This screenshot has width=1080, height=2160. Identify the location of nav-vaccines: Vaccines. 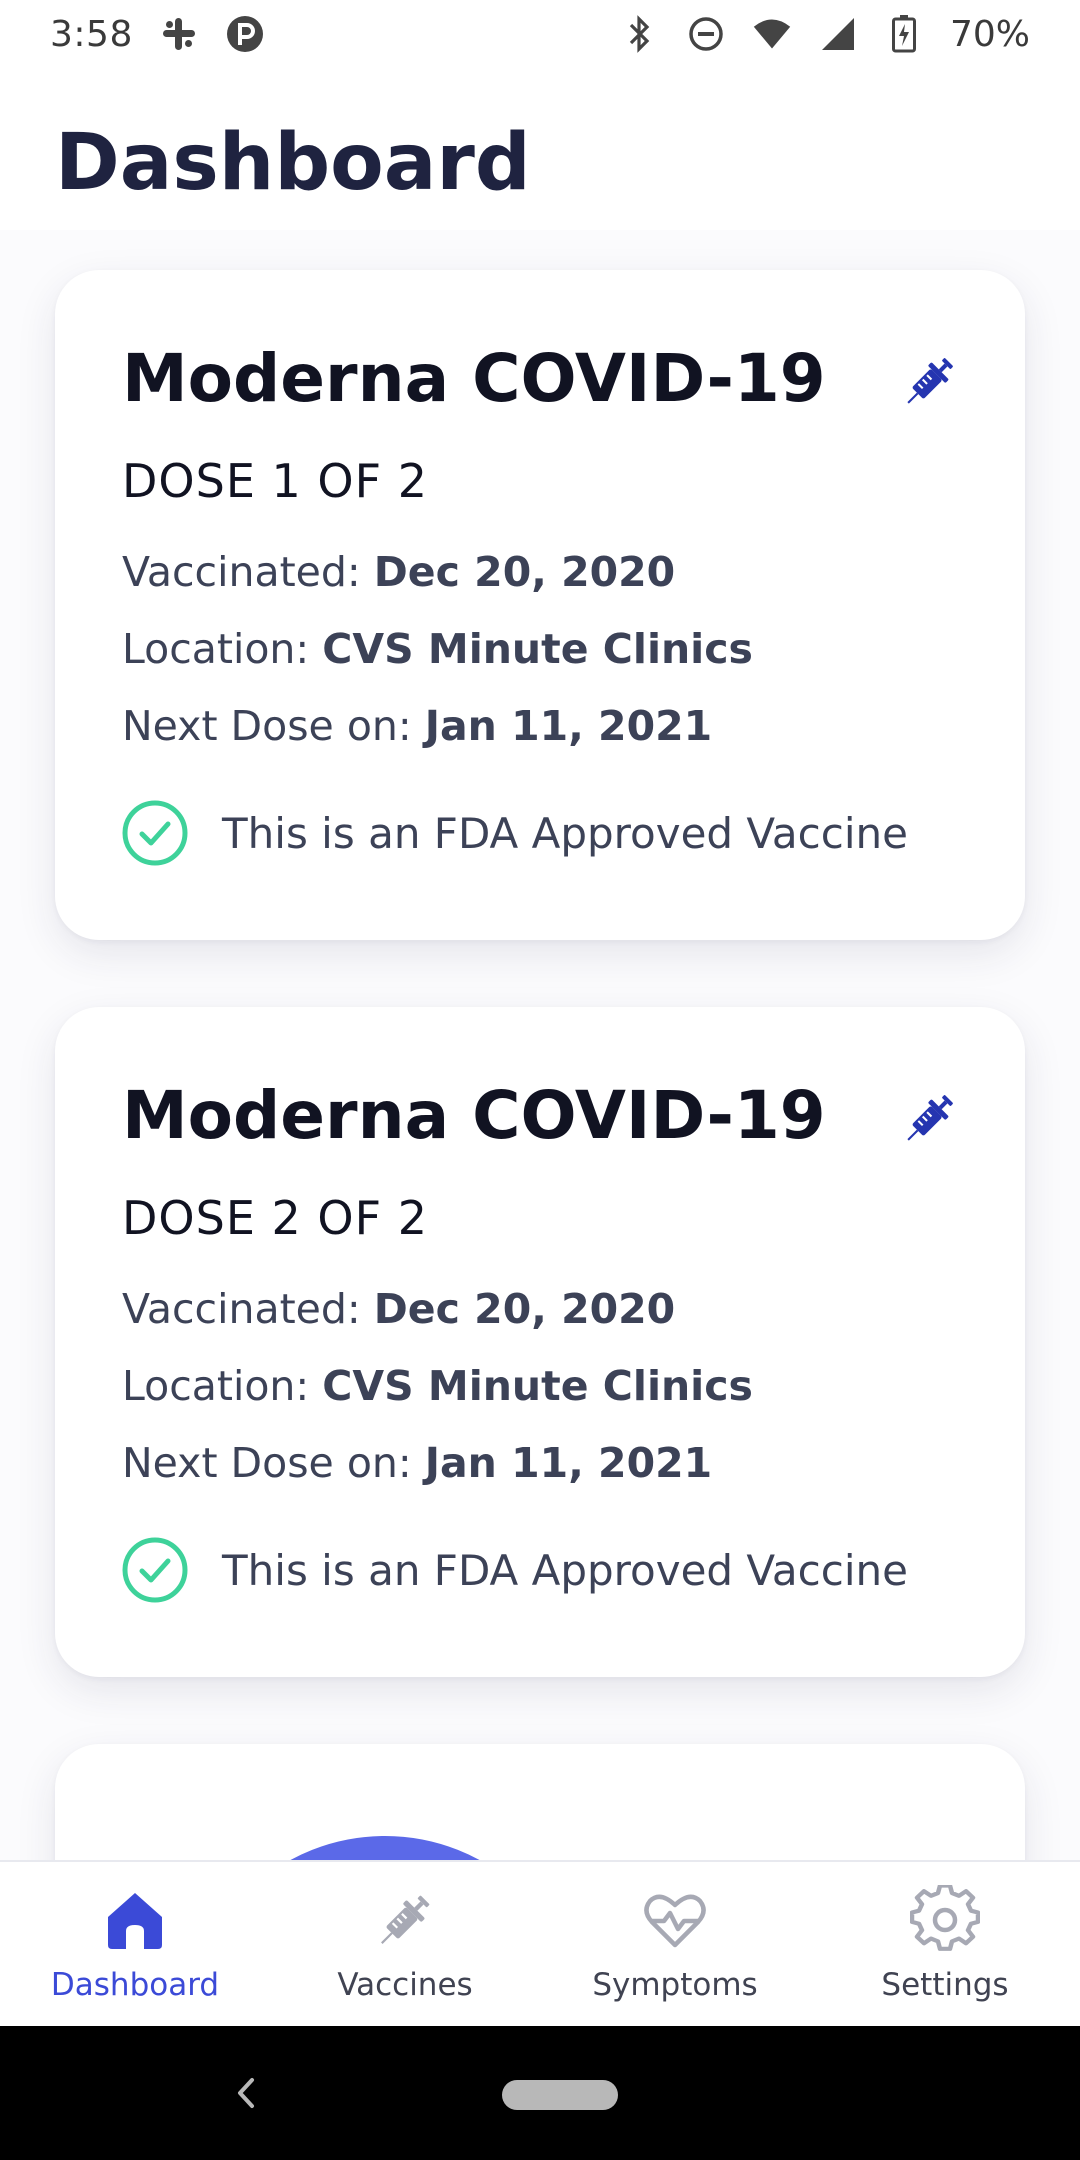
(405, 1944).